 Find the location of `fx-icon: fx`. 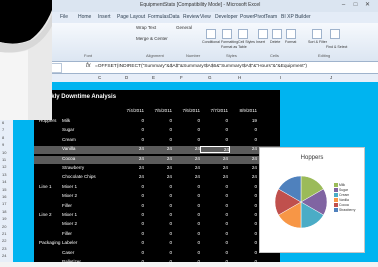

fx-icon: fx is located at coordinates (88, 66).